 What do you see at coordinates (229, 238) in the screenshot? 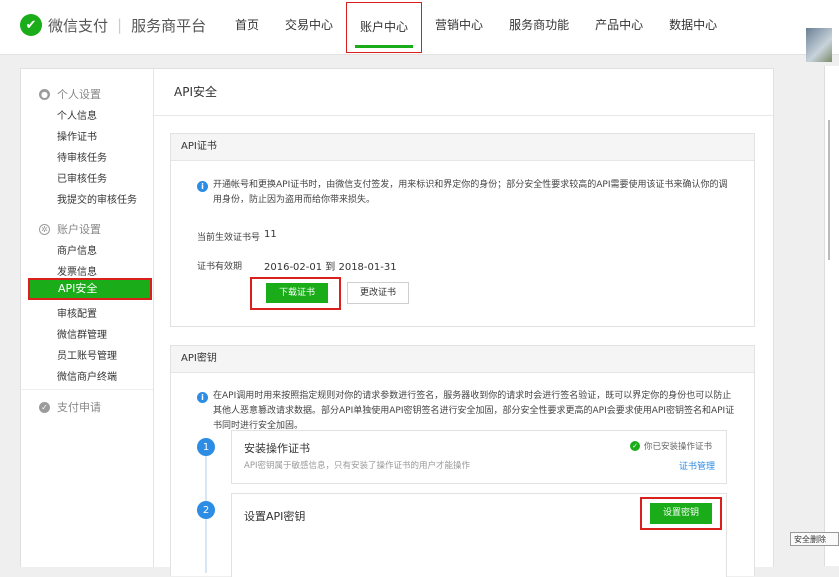
I see `cert-serial-label: 当前生效证书号` at bounding box center [229, 238].